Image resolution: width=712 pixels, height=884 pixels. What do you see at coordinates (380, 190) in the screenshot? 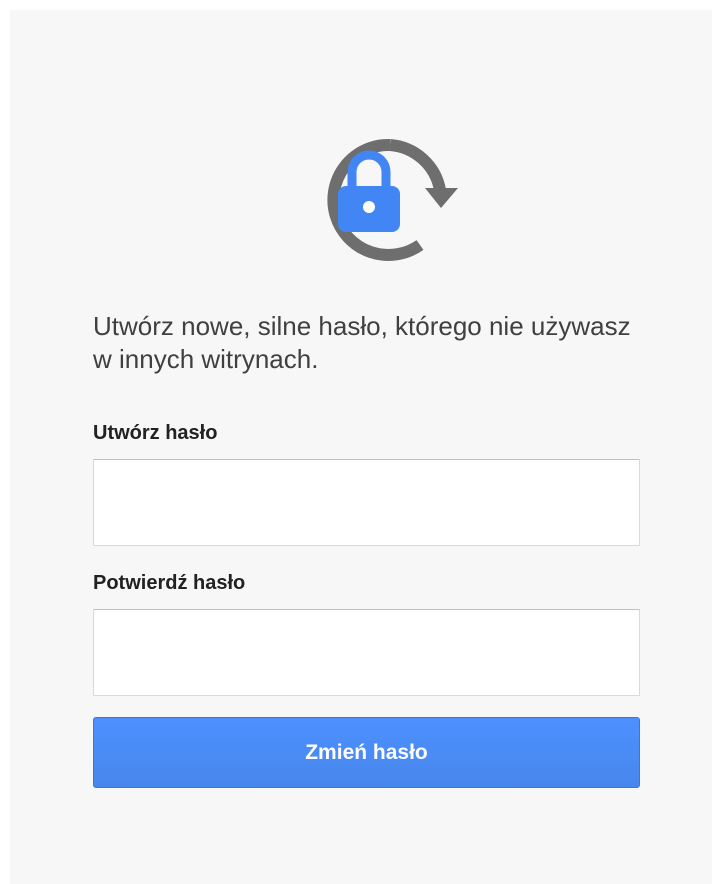
I see `lock-refresh-icon` at bounding box center [380, 190].